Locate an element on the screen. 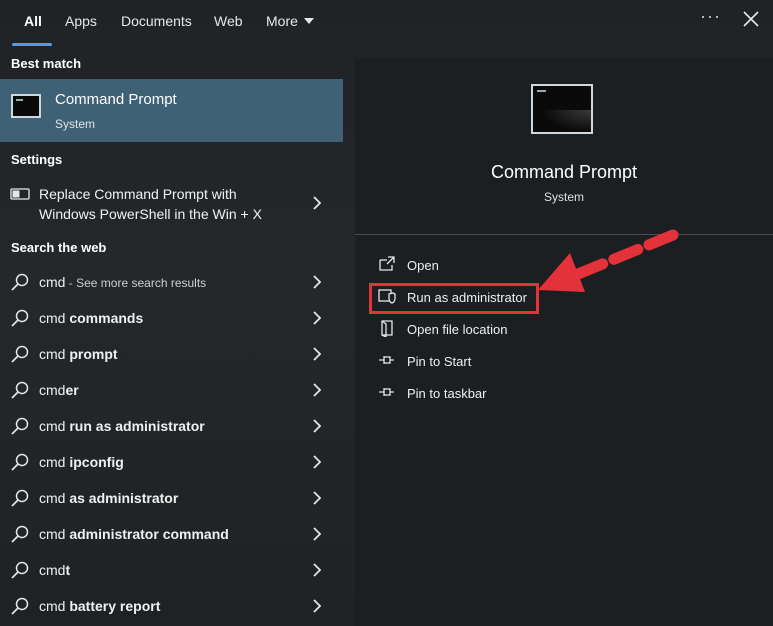 Image resolution: width=773 pixels, height=626 pixels. web-result-text: cmd - See more search results is located at coordinates (122, 282).